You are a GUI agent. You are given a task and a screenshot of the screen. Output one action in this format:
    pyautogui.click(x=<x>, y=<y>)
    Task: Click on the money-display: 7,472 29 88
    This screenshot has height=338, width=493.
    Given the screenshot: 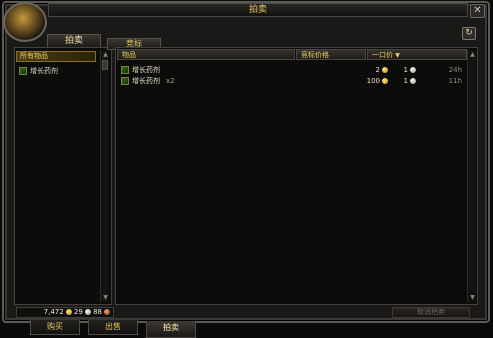 What is the action you would take?
    pyautogui.click(x=65, y=312)
    